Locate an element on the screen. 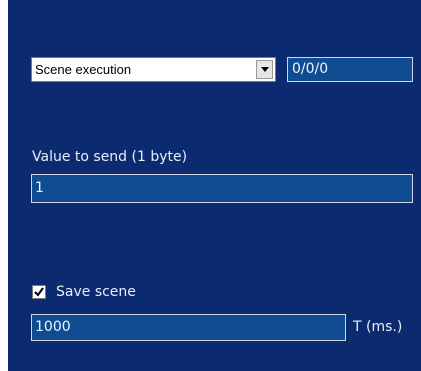 The width and height of the screenshot is (421, 371). scene-type-dropdown: Scene execution is located at coordinates (153, 69).